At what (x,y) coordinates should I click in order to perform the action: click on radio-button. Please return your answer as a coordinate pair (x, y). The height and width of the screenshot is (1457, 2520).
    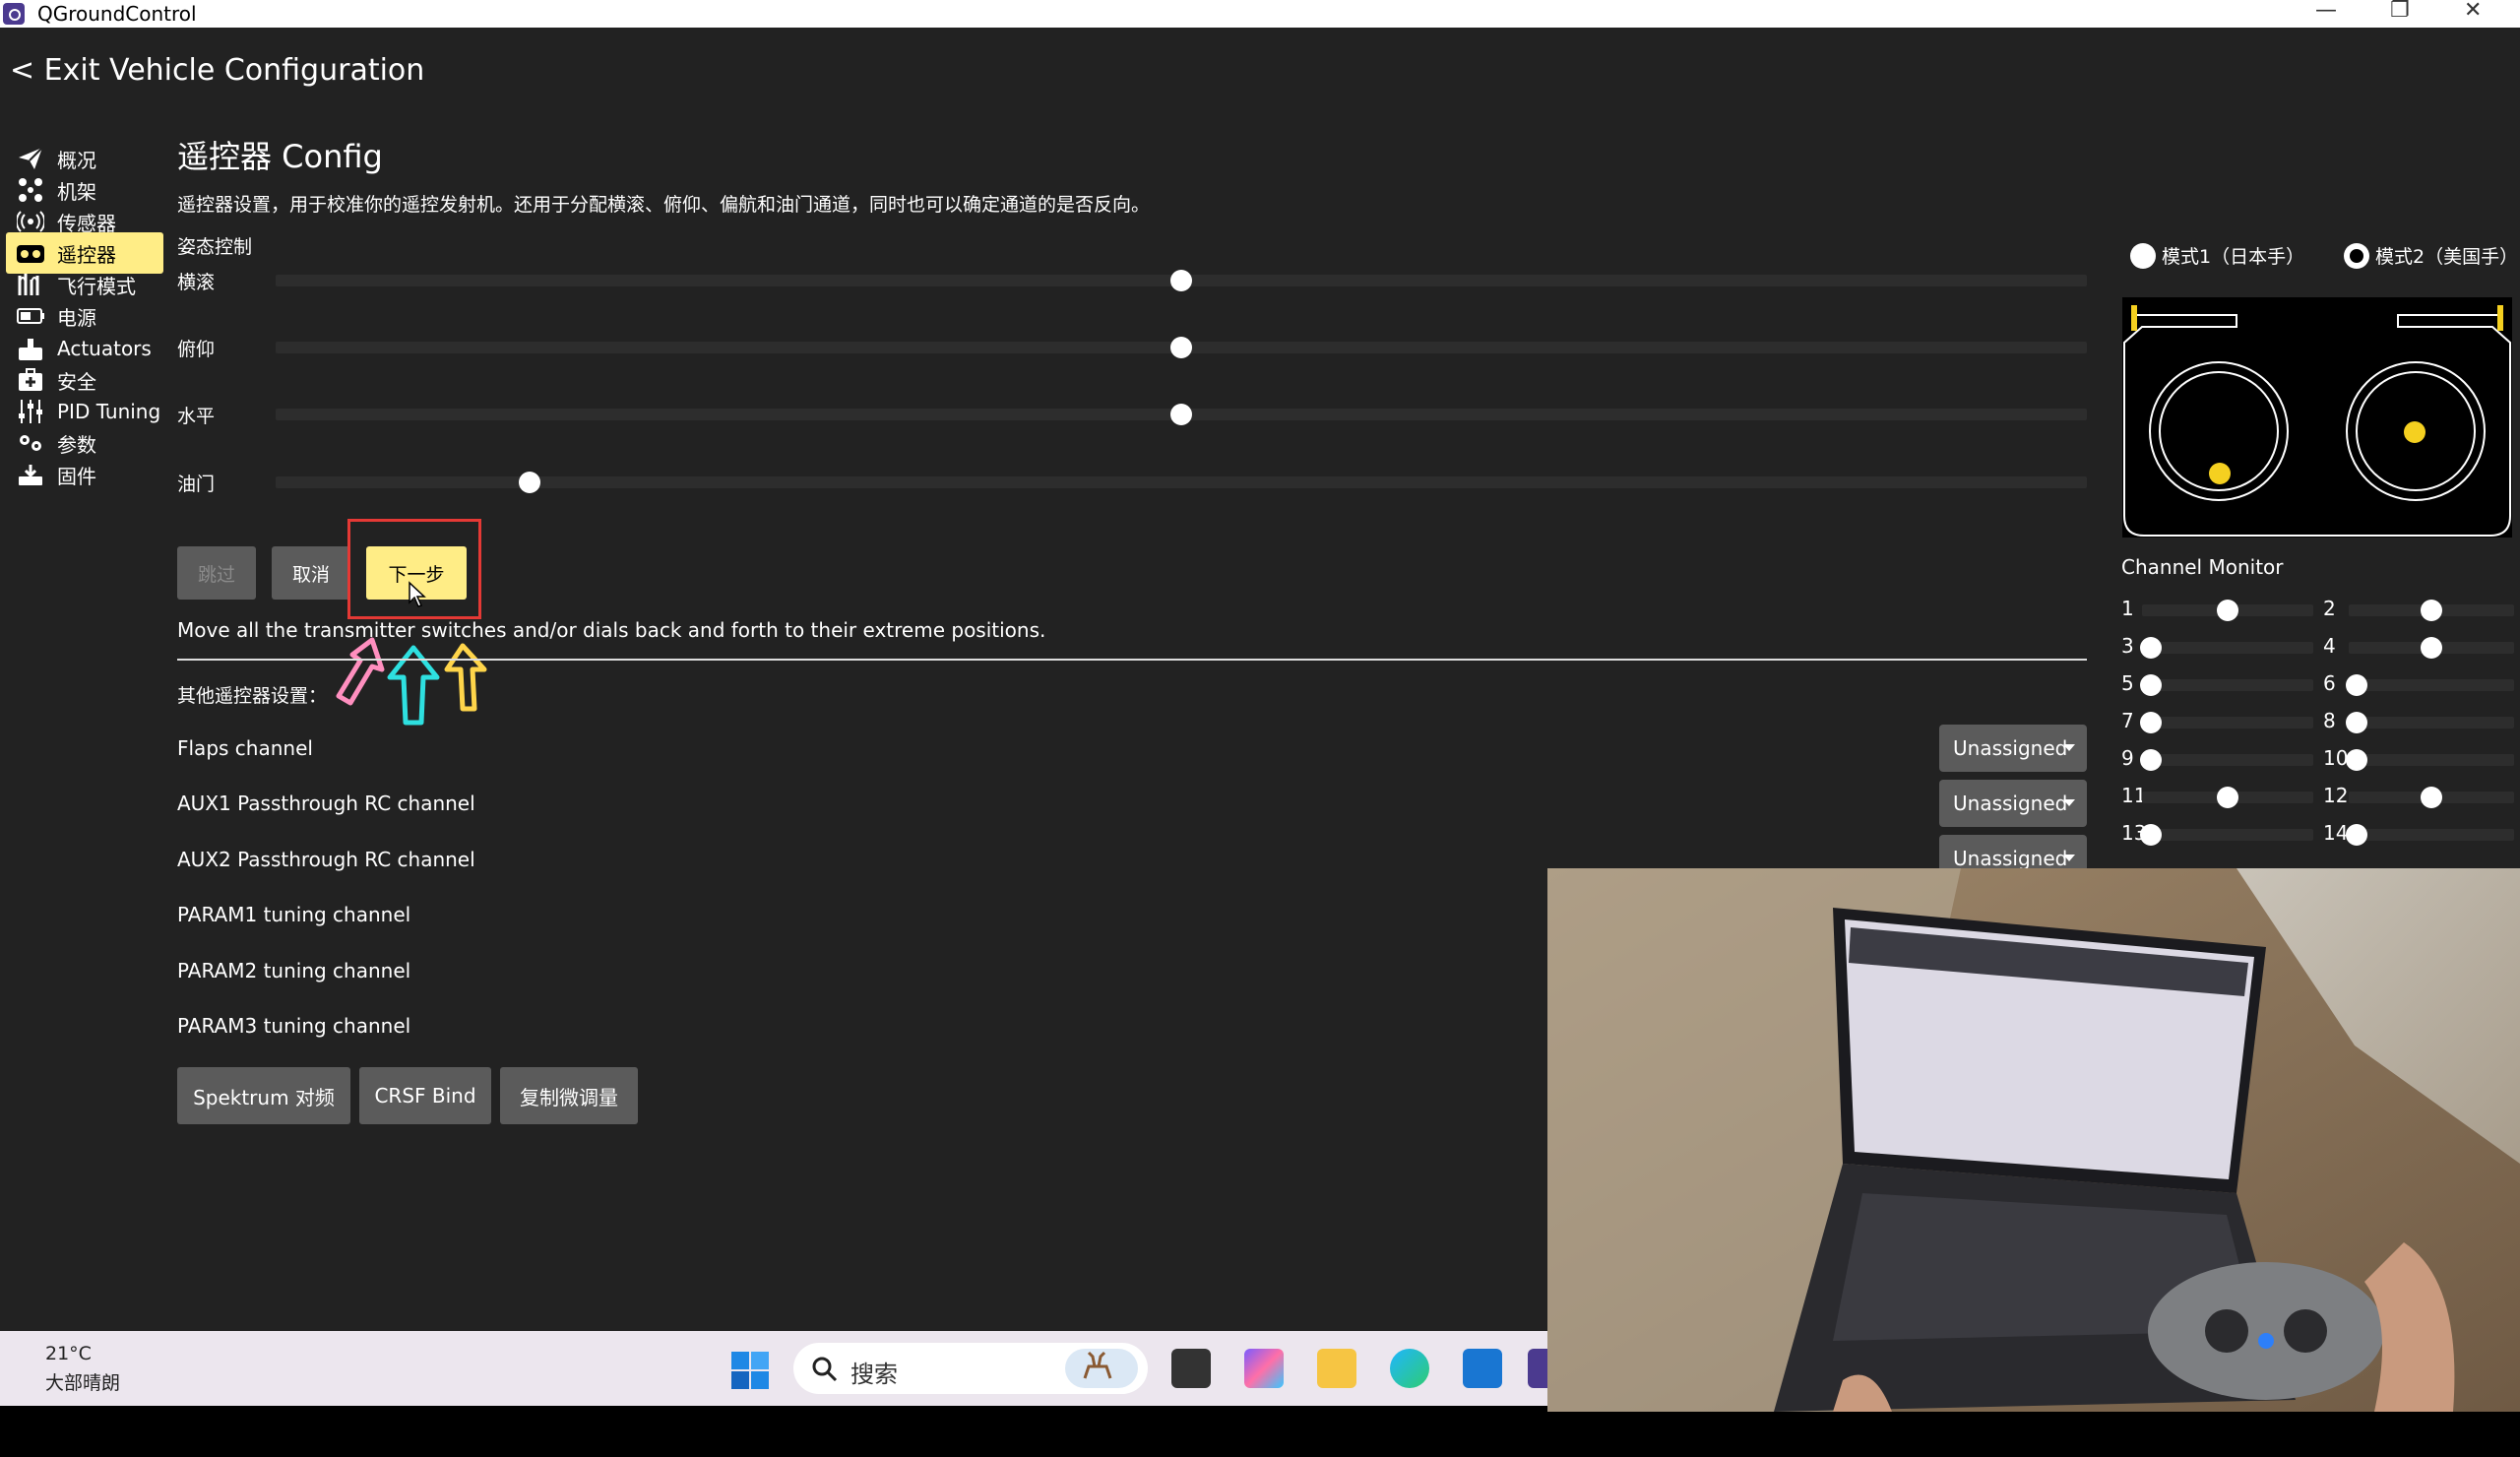
    Looking at the image, I should click on (2143, 255).